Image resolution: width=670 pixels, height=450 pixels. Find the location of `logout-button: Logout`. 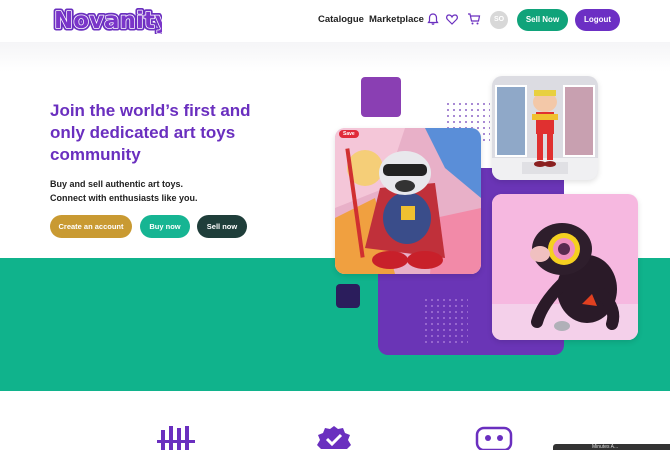

logout-button: Logout is located at coordinates (597, 20).